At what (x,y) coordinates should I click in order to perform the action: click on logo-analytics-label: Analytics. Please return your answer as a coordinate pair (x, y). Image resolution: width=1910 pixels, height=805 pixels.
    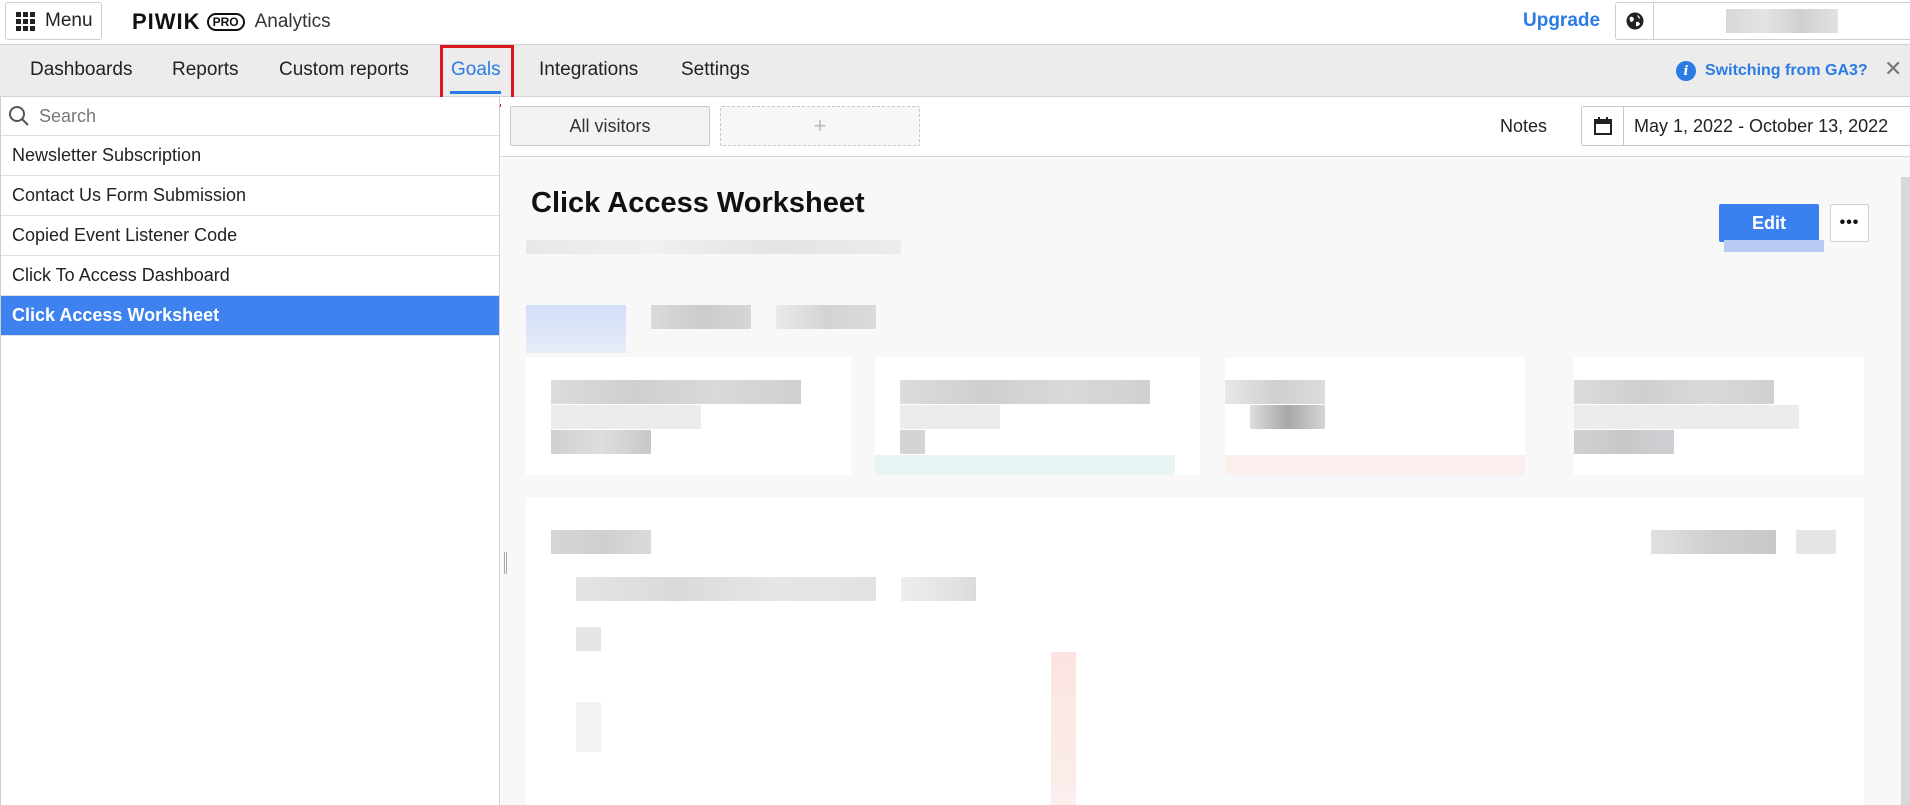
    Looking at the image, I should click on (292, 21).